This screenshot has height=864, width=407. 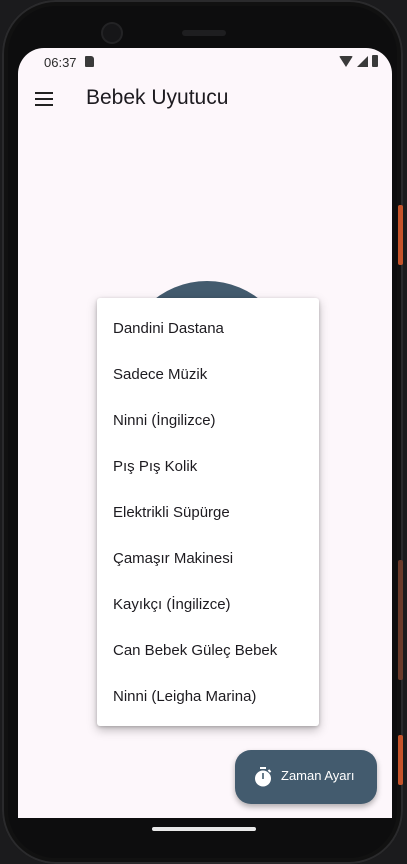 I want to click on power-button, so click(x=400, y=235).